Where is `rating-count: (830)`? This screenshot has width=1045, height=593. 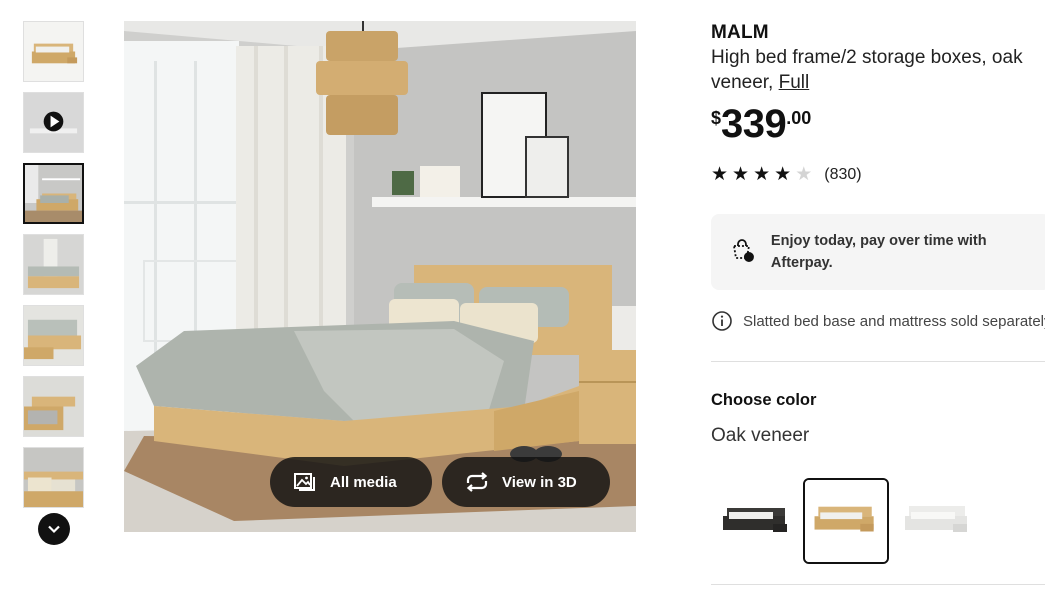 rating-count: (830) is located at coordinates (842, 175).